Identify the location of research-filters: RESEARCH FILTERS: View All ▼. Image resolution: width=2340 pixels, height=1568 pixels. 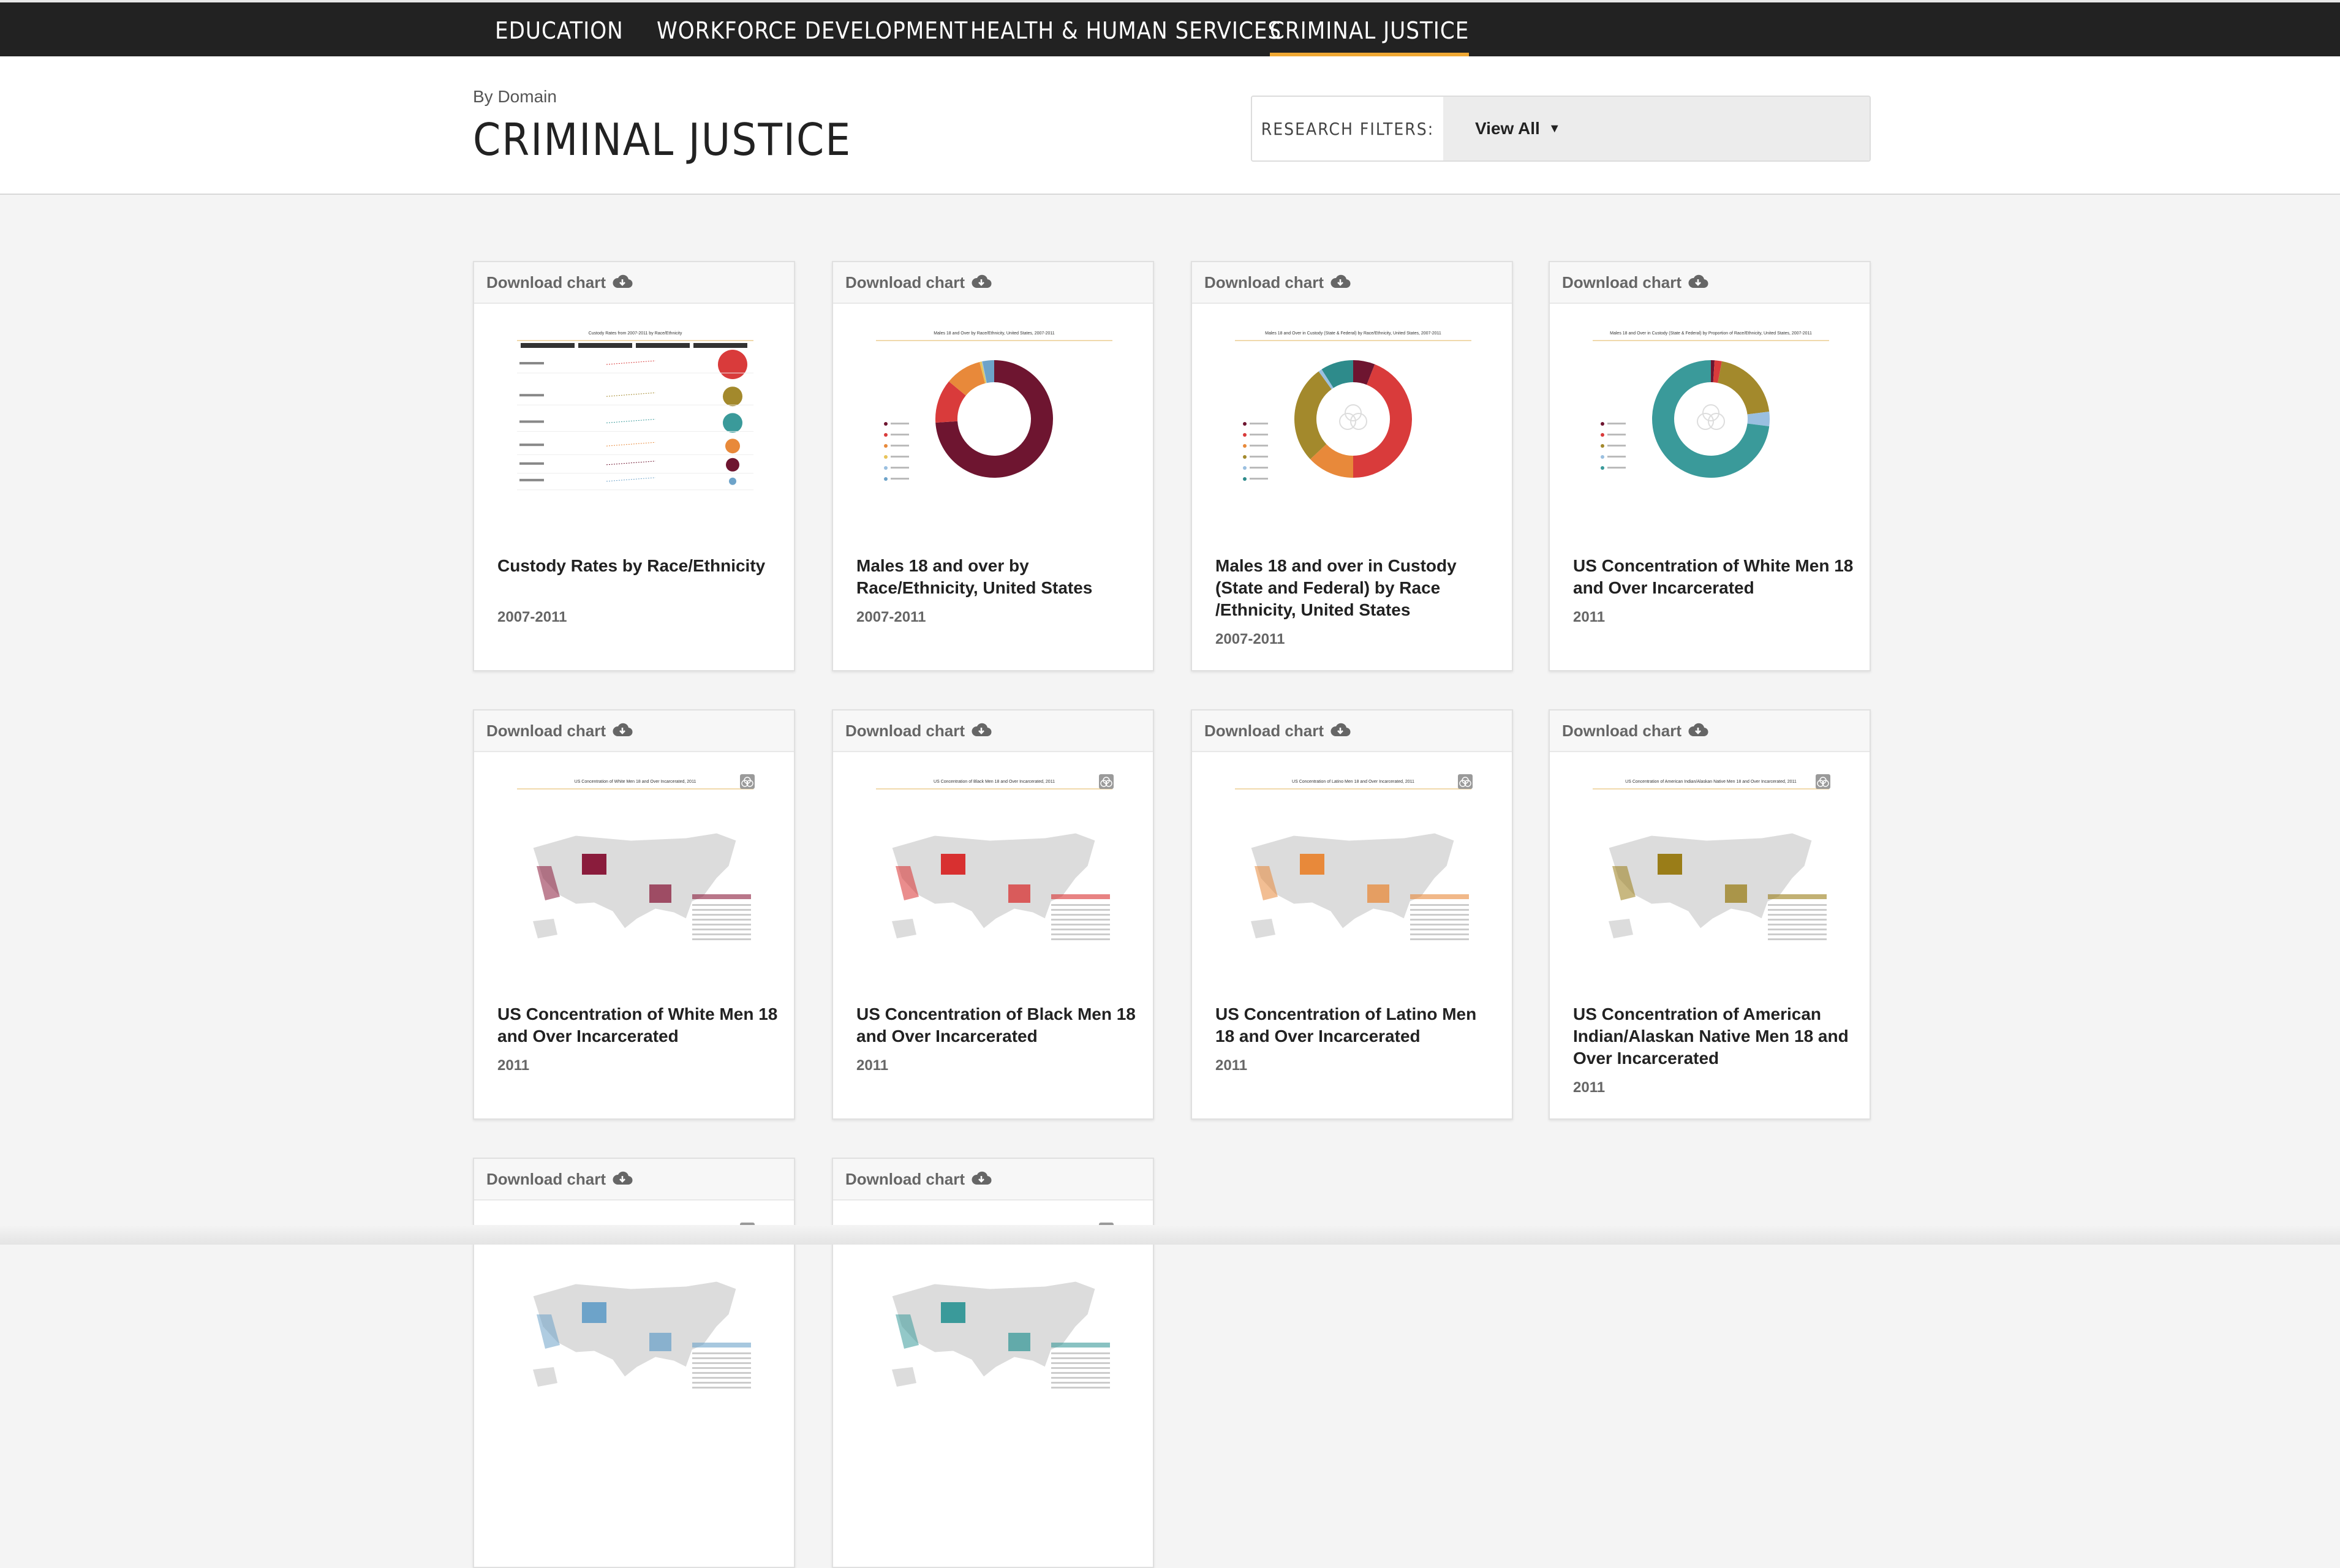
(1561, 129).